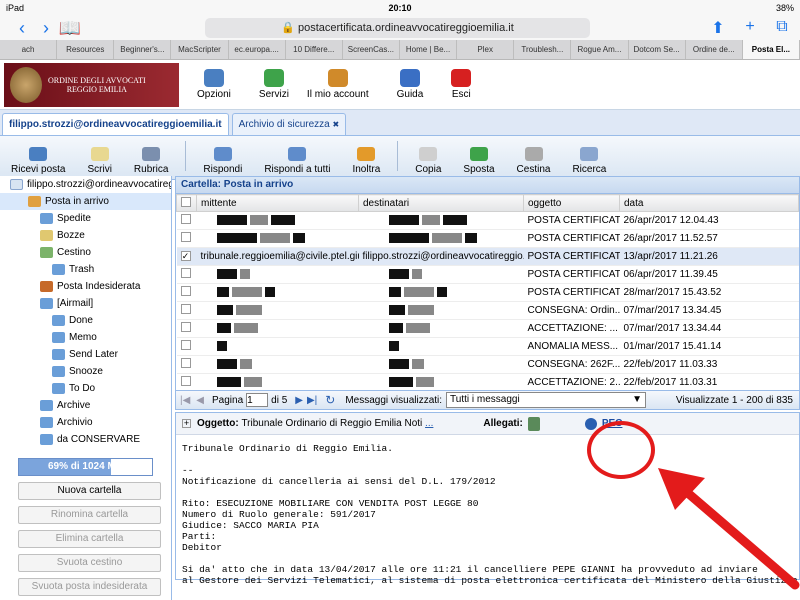  Describe the element at coordinates (590, 423) in the screenshot. I see `pec-badge-icon` at that location.